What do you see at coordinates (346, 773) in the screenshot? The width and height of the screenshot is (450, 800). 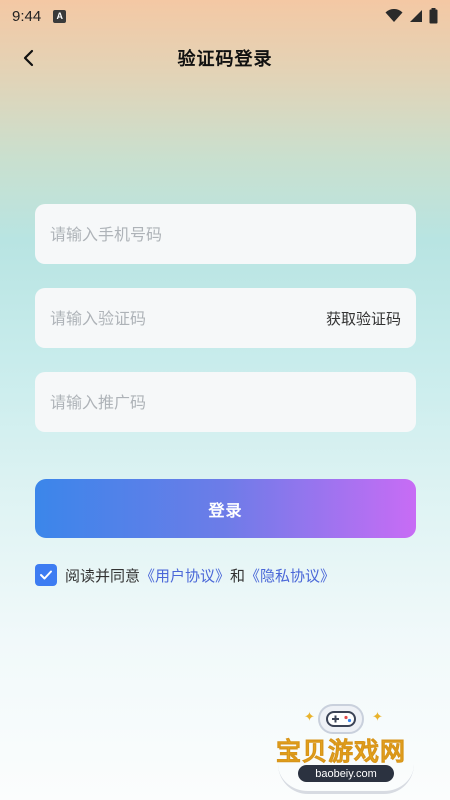 I see `watermark-domain: baobeiy.com` at bounding box center [346, 773].